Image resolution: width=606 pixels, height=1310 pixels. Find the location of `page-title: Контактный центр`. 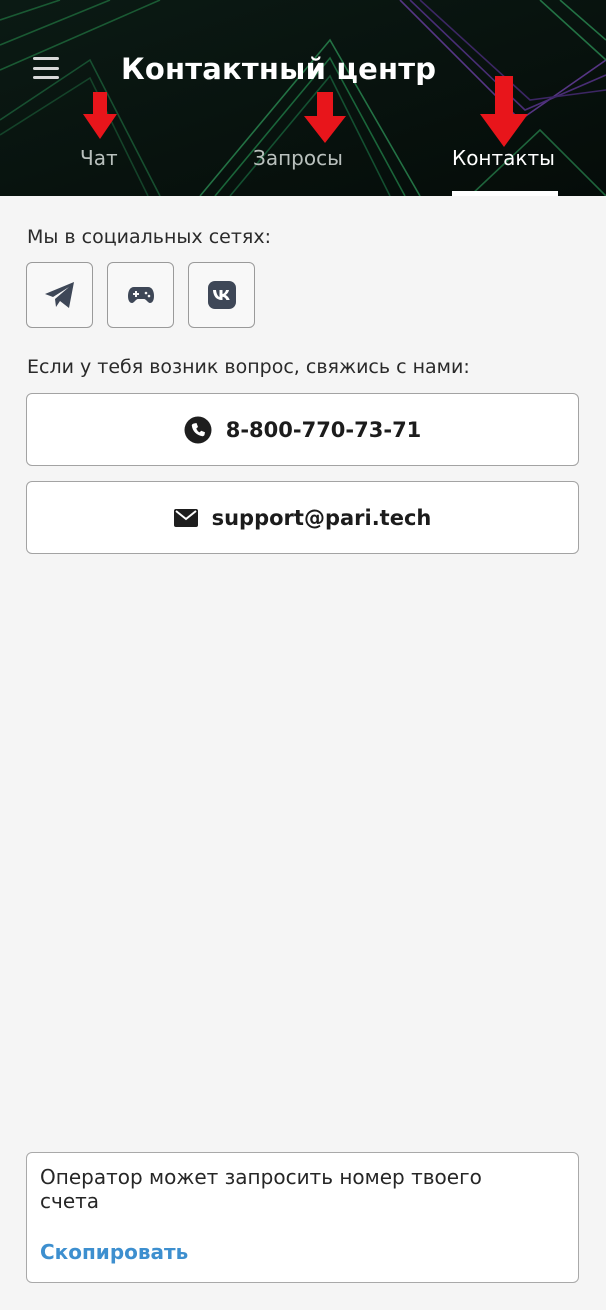

page-title: Контактный центр is located at coordinates (279, 69).